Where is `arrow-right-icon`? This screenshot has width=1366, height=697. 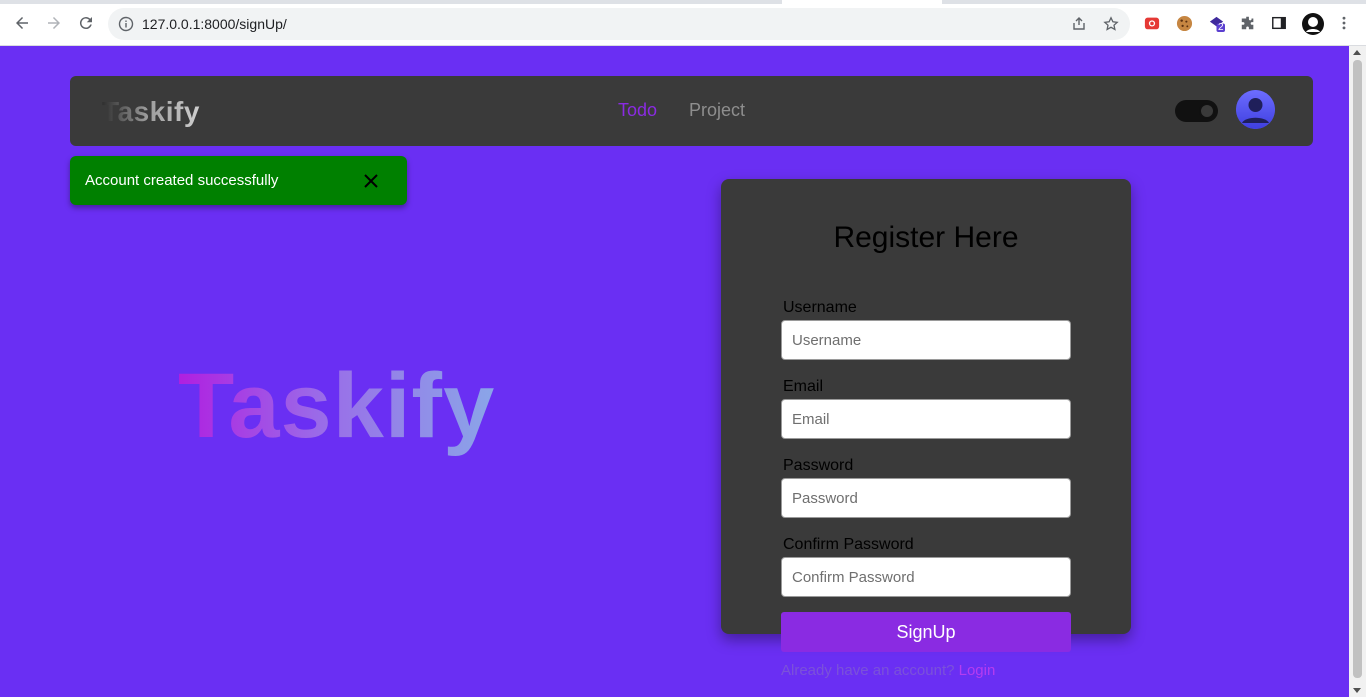
arrow-right-icon is located at coordinates (54, 23).